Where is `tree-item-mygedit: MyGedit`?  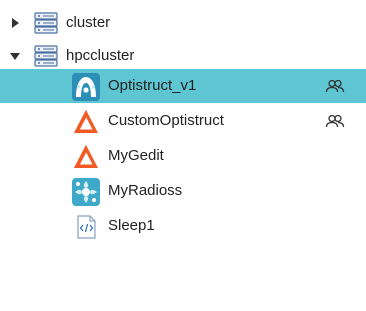 tree-item-mygedit: MyGedit is located at coordinates (183, 156).